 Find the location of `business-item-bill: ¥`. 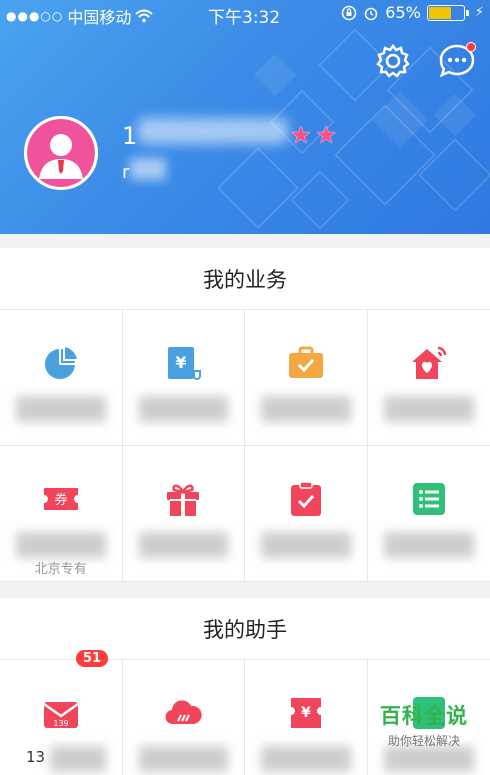

business-item-bill: ¥ is located at coordinates (183, 378).